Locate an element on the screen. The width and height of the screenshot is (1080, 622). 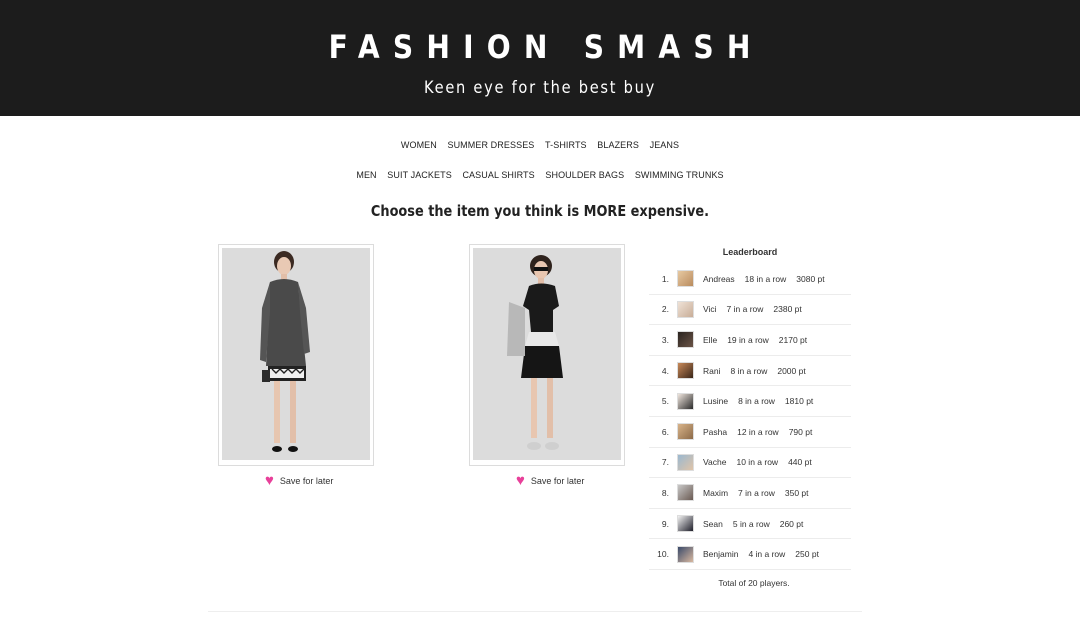
leaderboard-row: 2. Vici 7 in a row 2380 pt is located at coordinates (750, 310).